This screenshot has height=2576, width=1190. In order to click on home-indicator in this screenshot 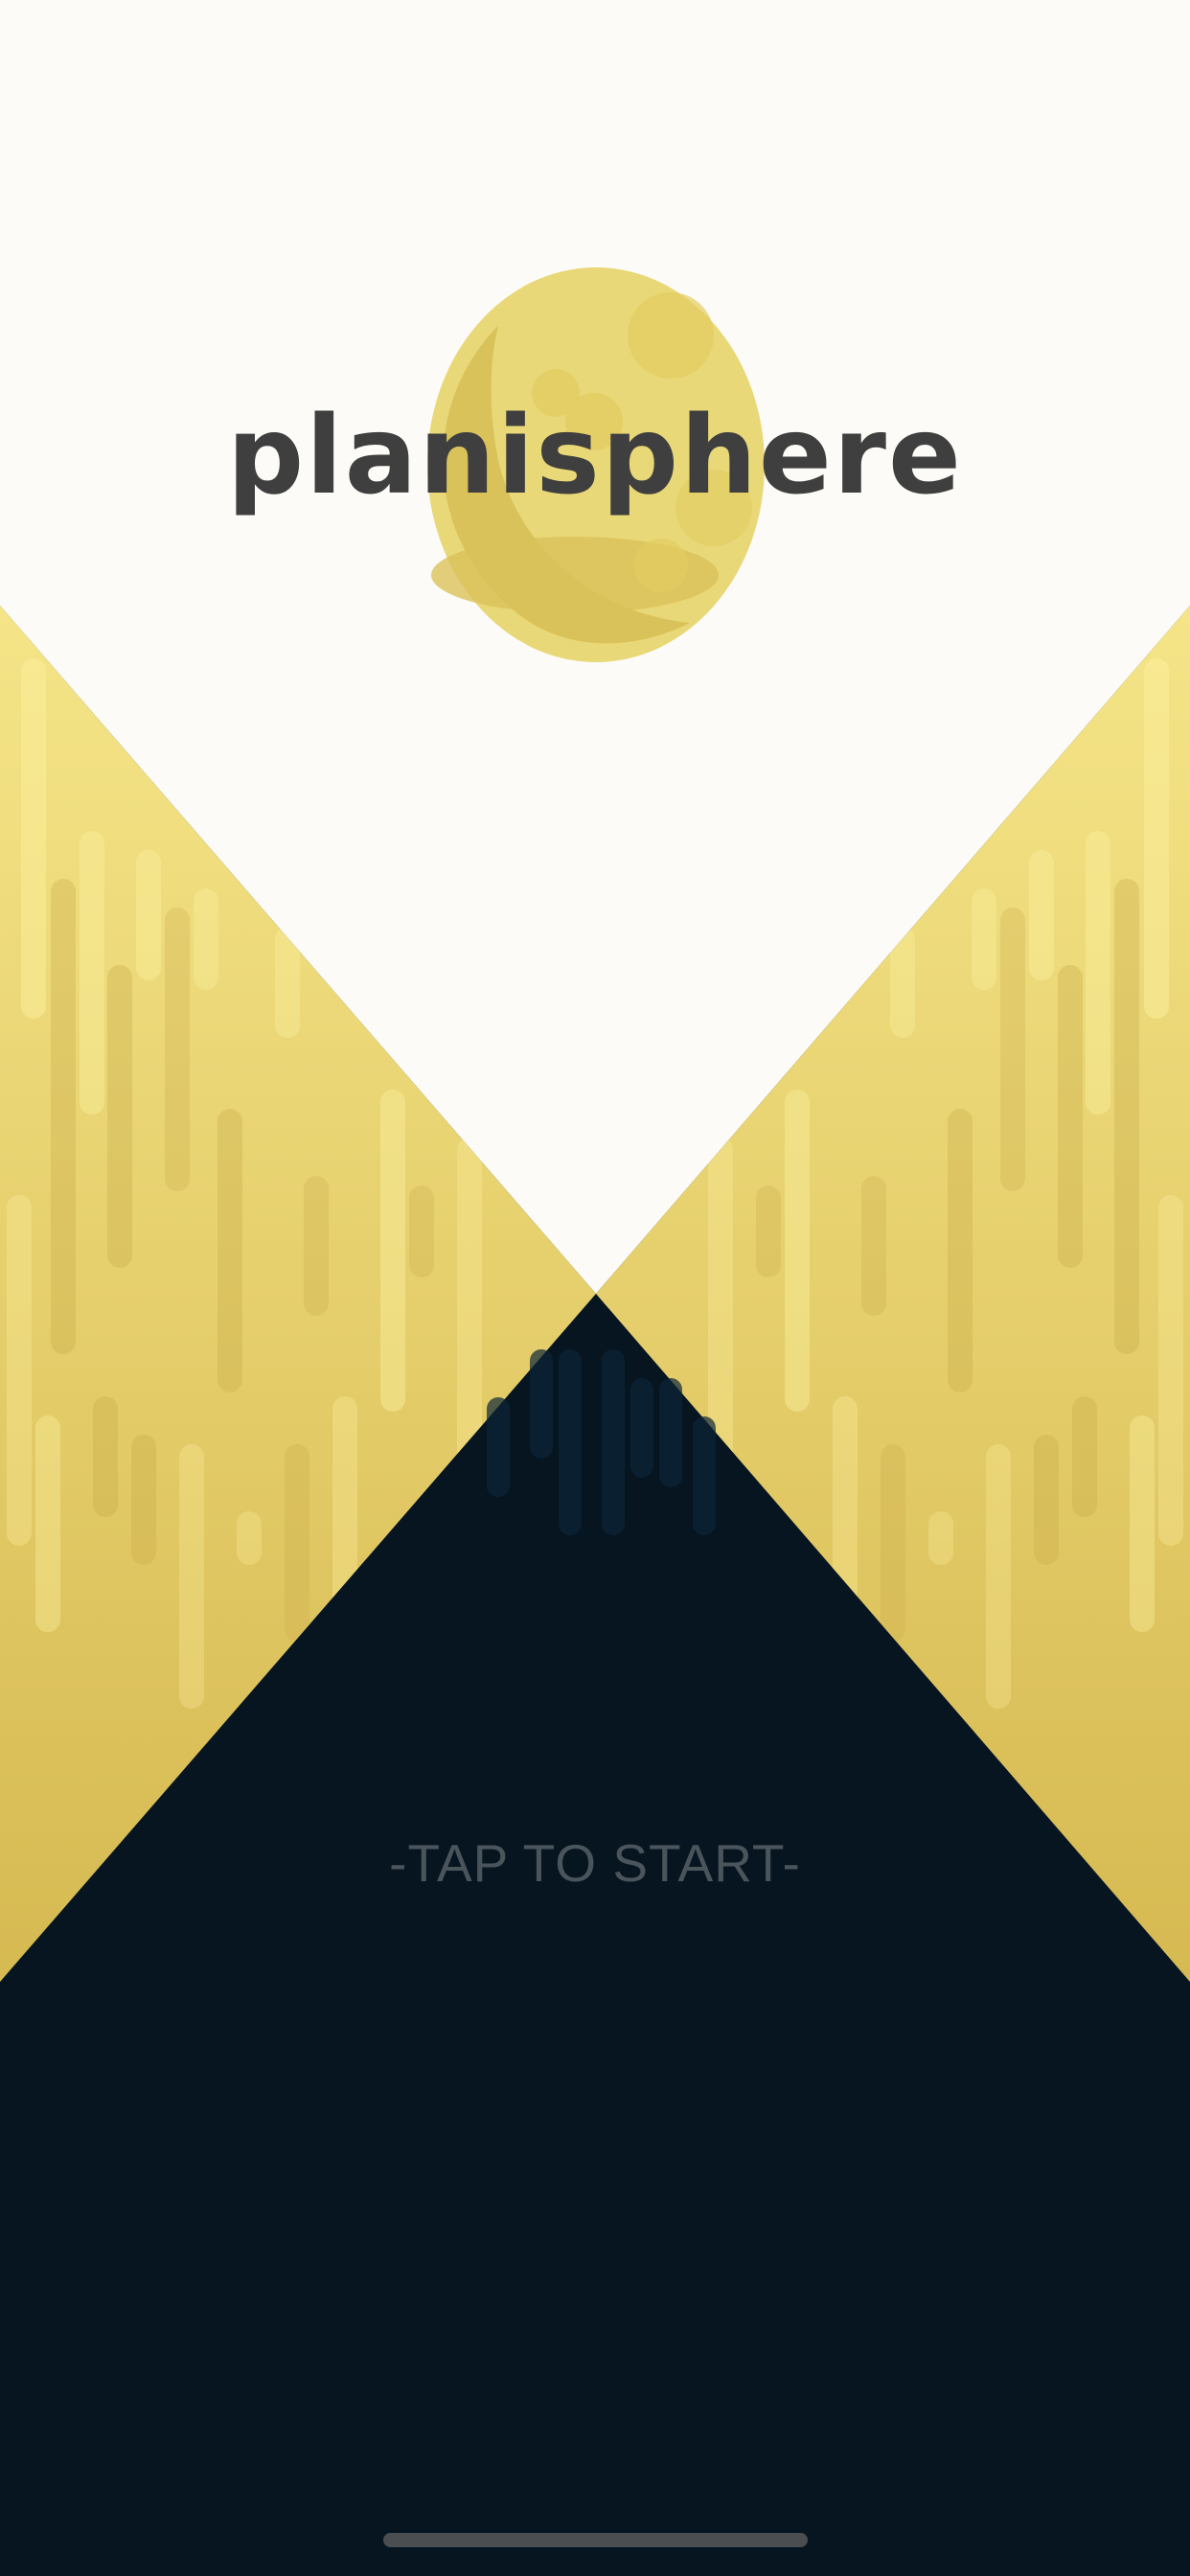, I will do `click(595, 2540)`.